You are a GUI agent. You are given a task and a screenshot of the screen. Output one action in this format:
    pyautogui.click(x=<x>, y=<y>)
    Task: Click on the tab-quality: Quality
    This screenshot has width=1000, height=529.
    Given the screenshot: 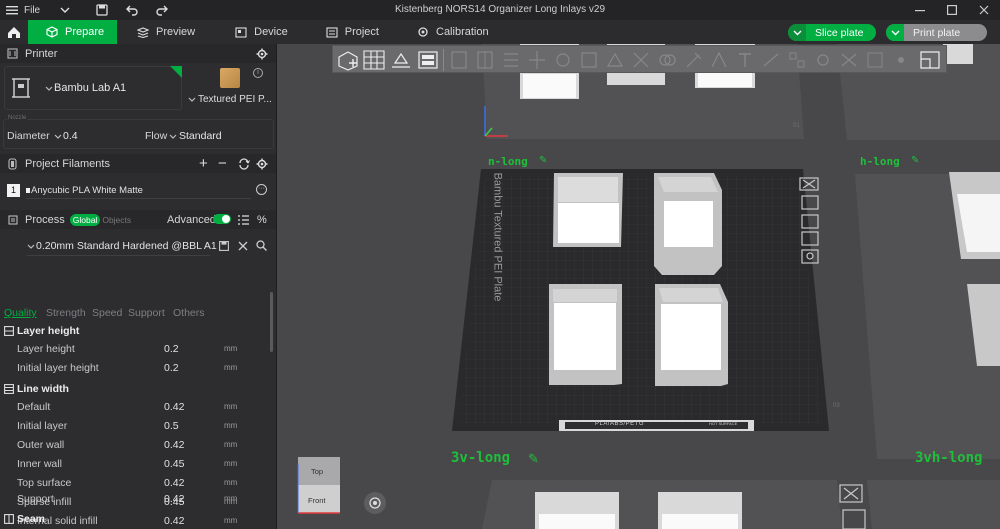 What is the action you would take?
    pyautogui.click(x=20, y=313)
    